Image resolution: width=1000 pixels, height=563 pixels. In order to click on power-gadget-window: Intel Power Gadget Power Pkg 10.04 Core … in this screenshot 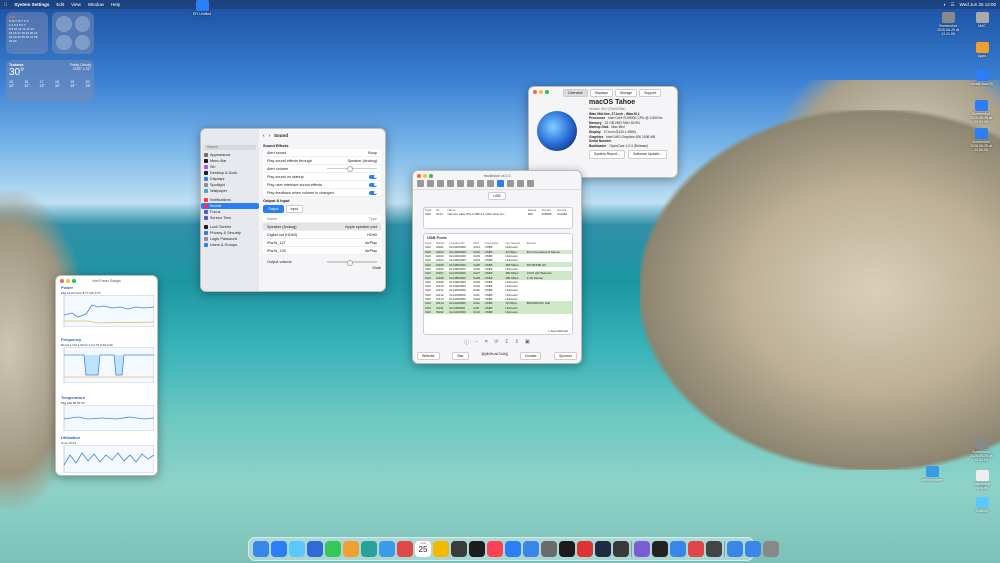, I will do `click(106, 375)`.